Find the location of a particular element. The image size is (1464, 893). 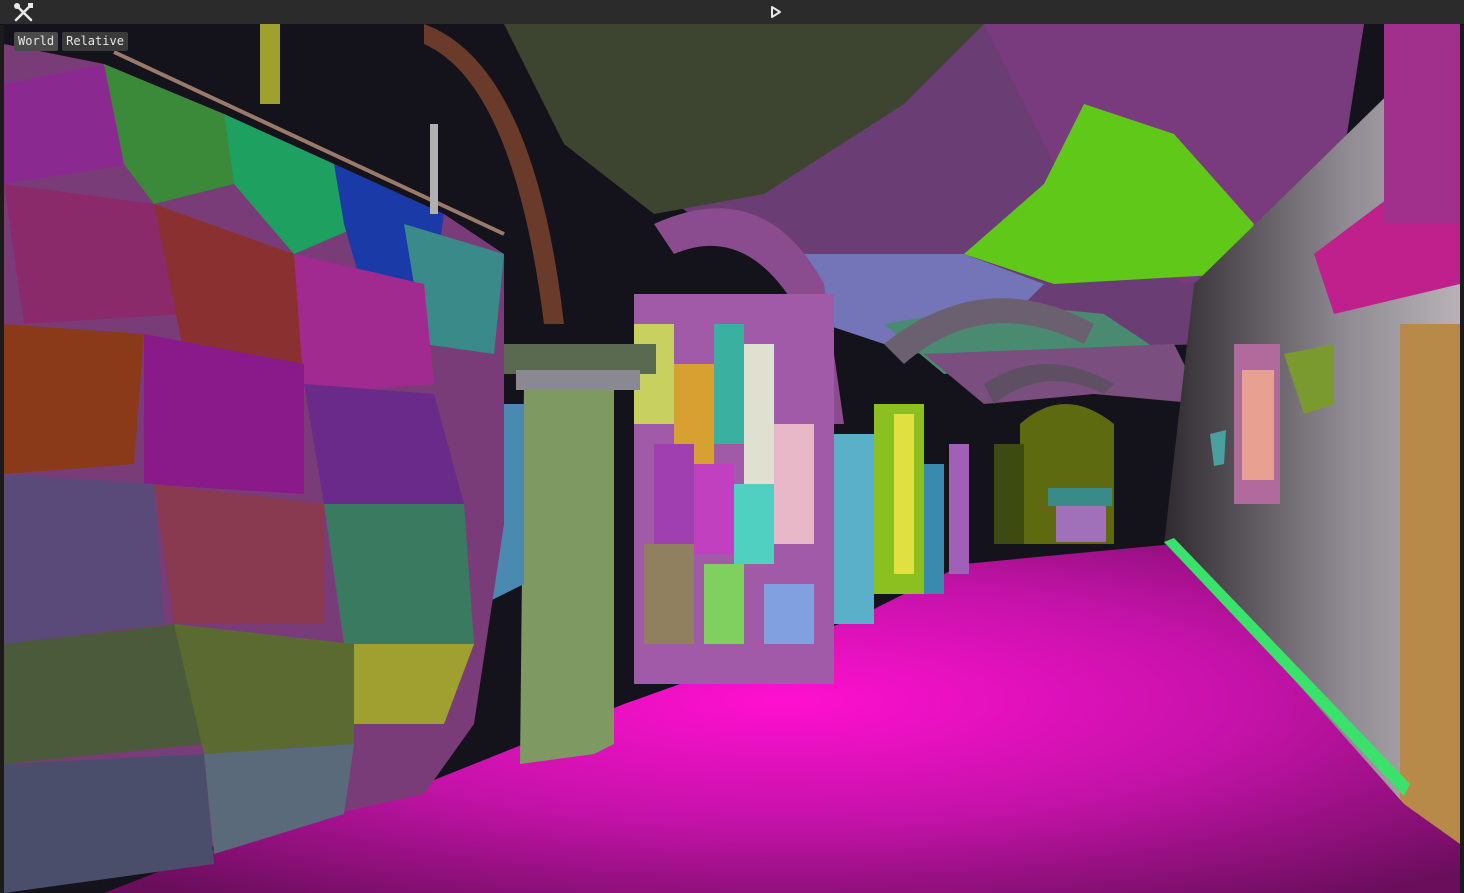

relative-mode-button: Relative is located at coordinates (95, 41).